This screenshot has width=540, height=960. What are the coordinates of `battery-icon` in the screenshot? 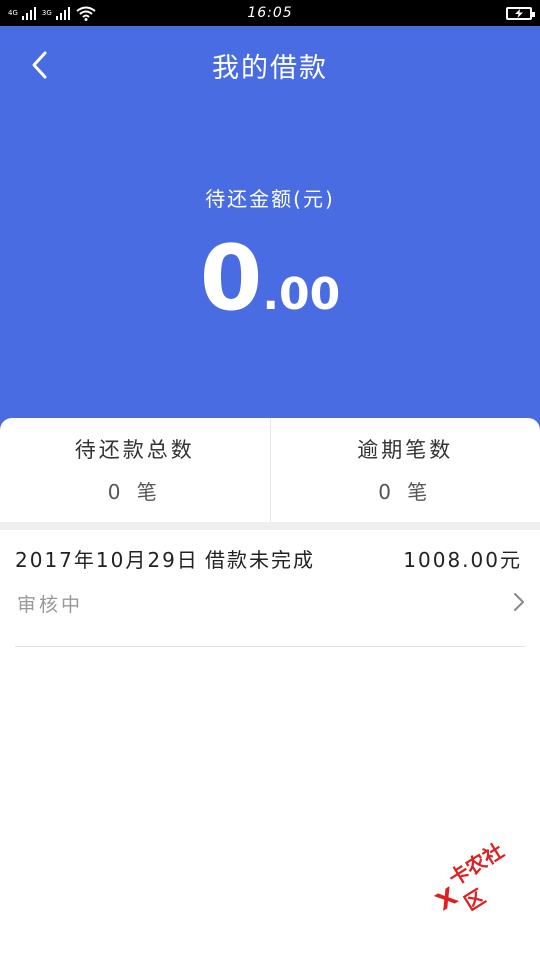 It's located at (520, 13).